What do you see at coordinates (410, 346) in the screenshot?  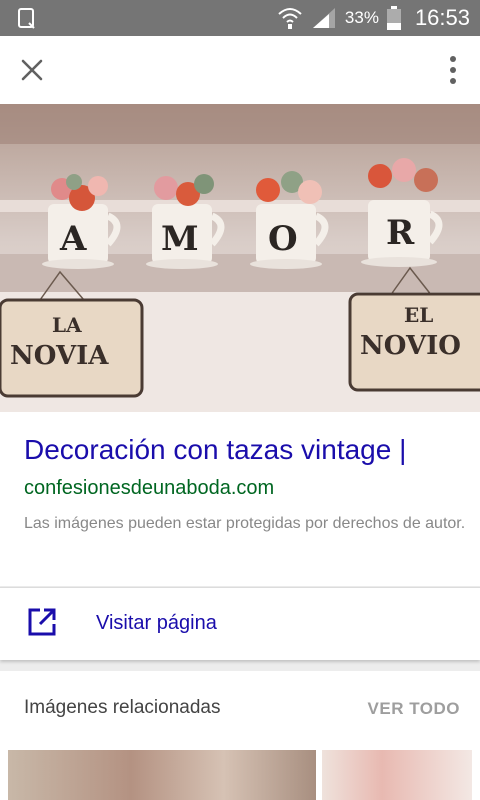 I see `sign-right-line2: NOVIO` at bounding box center [410, 346].